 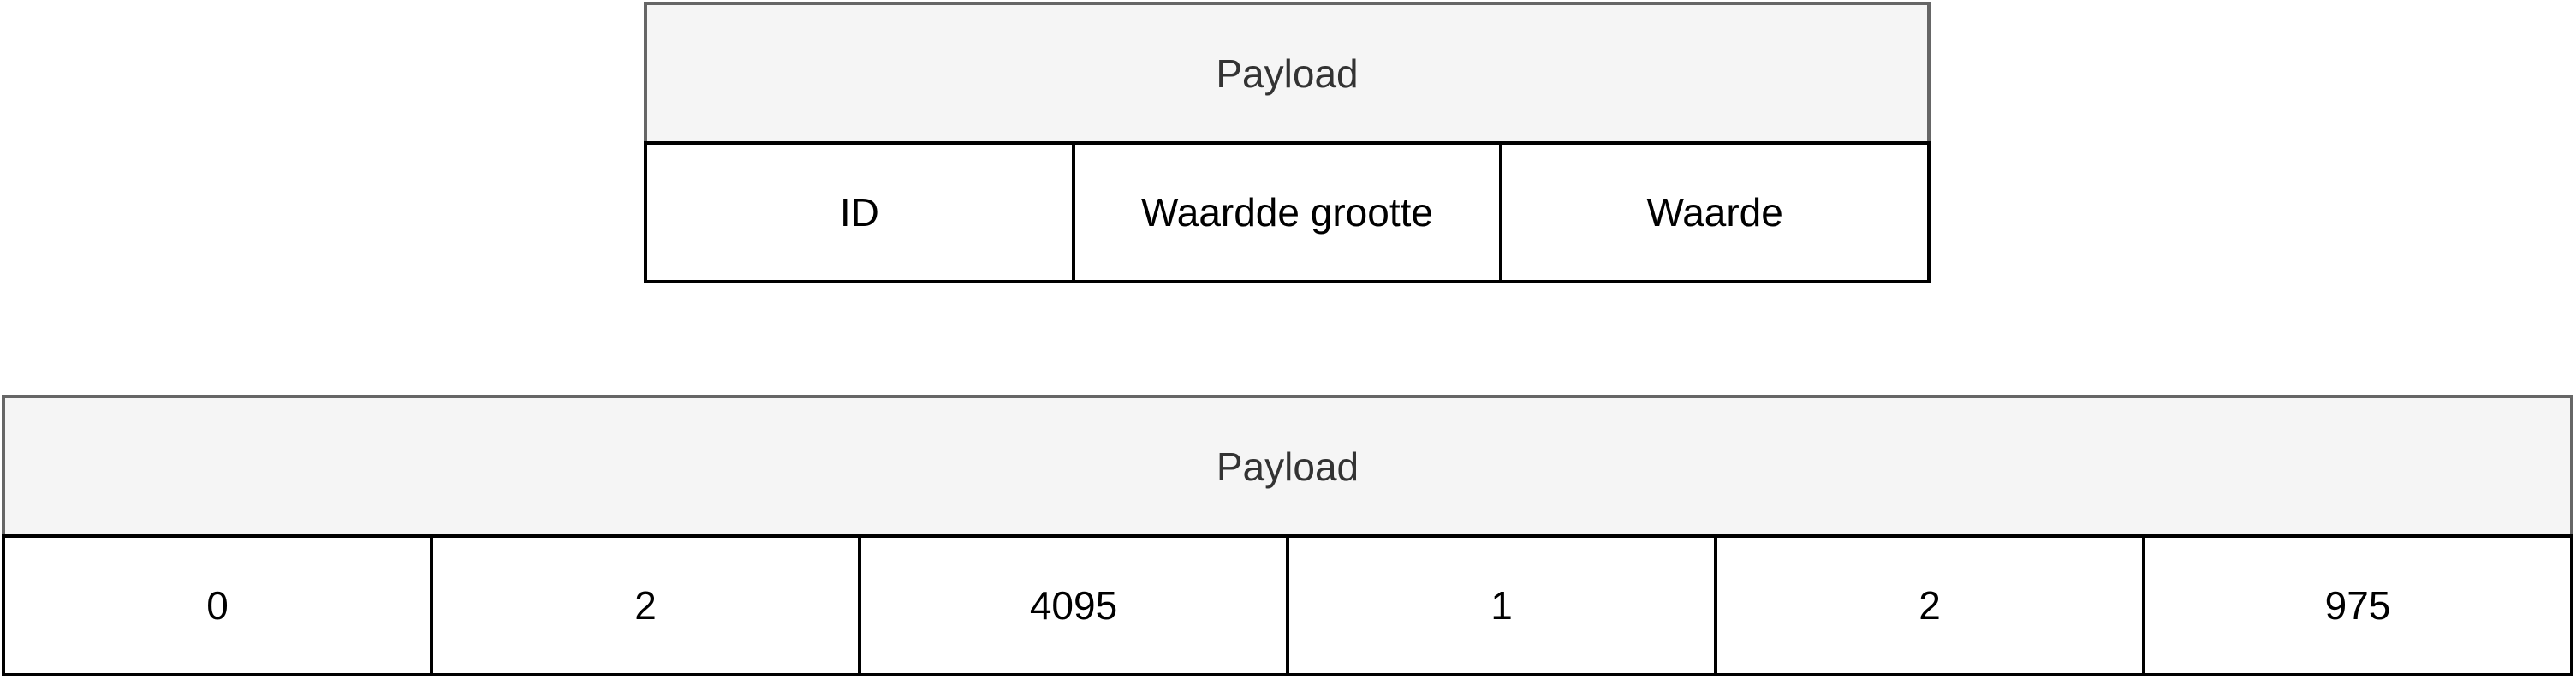 What do you see at coordinates (1073, 605) in the screenshot?
I see `value-cell-3: 4095` at bounding box center [1073, 605].